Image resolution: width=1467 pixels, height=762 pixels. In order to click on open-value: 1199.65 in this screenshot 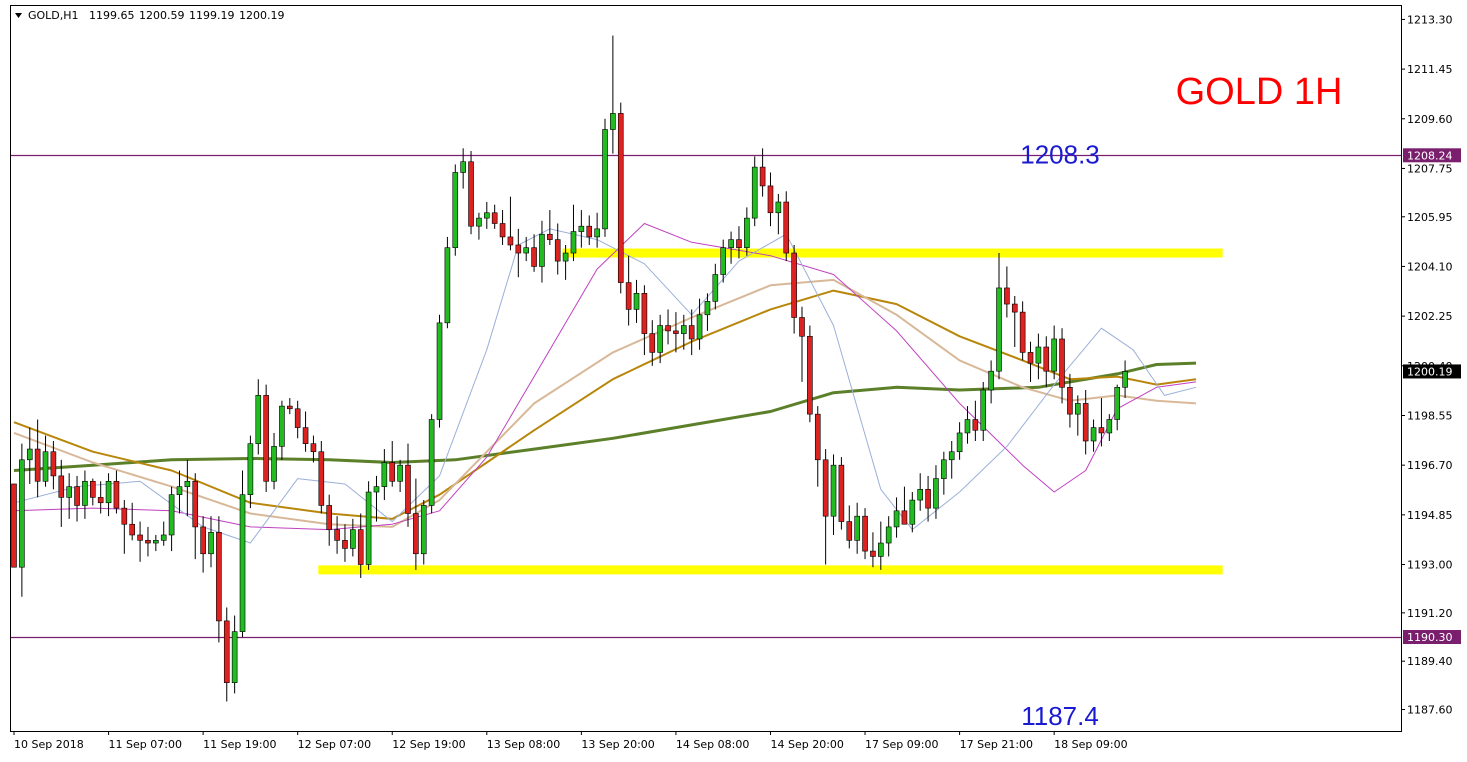, I will do `click(112, 15)`.